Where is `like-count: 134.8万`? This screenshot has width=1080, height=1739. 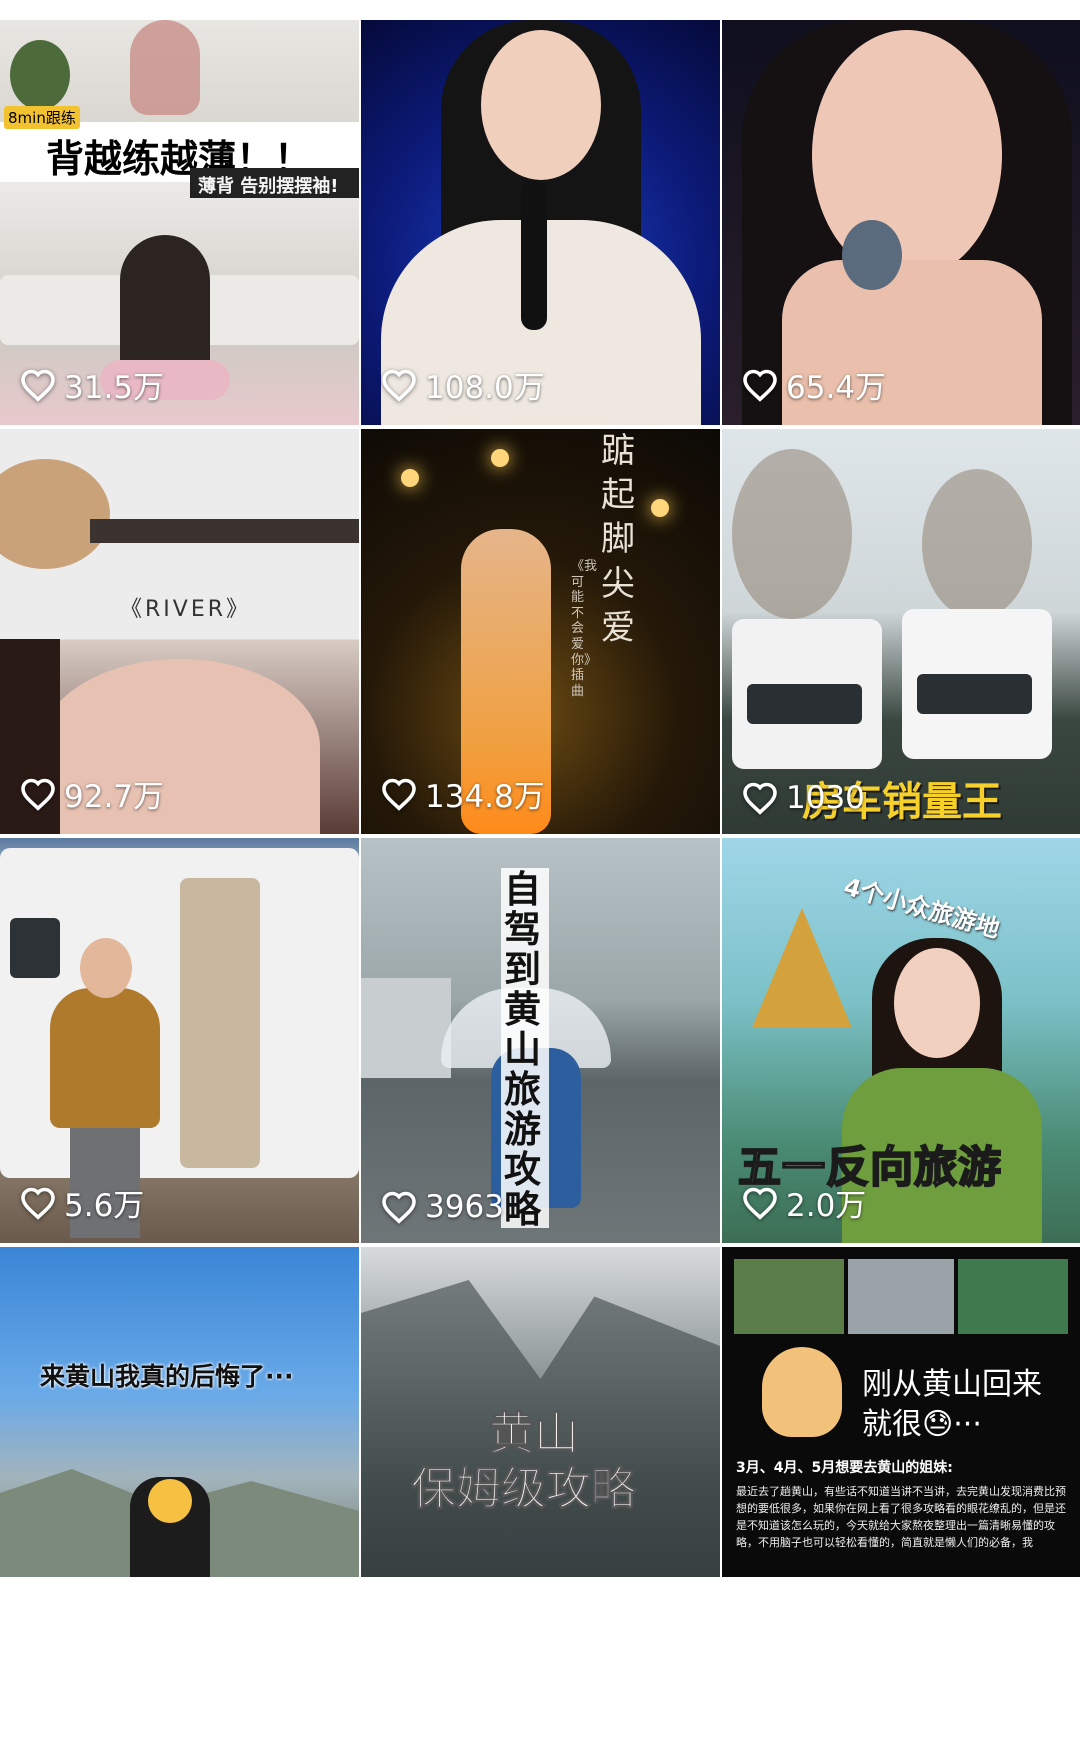
like-count: 134.8万 is located at coordinates (463, 793).